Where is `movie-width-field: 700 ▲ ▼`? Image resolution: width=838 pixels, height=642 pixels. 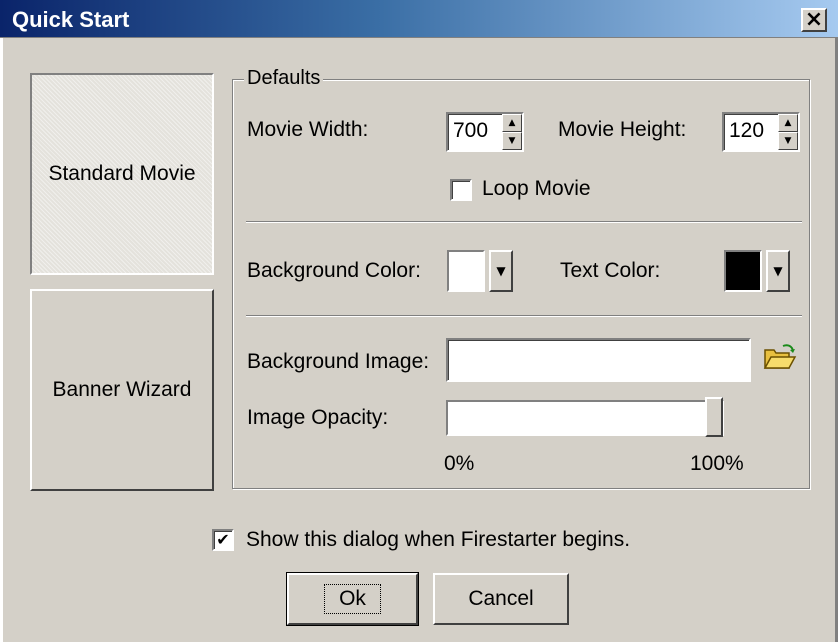
movie-width-field: 700 ▲ ▼ is located at coordinates (485, 132).